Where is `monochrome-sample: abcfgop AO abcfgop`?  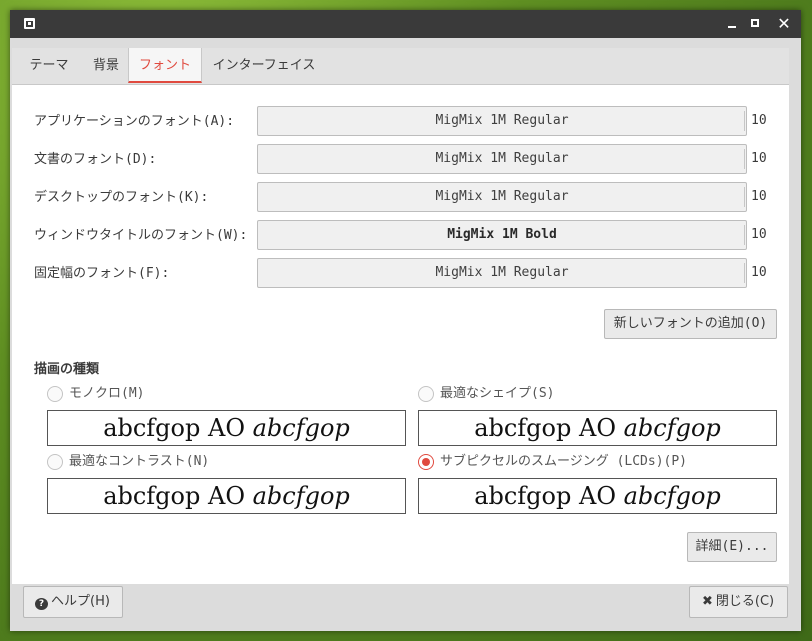
monochrome-sample: abcfgop AO abcfgop is located at coordinates (226, 428).